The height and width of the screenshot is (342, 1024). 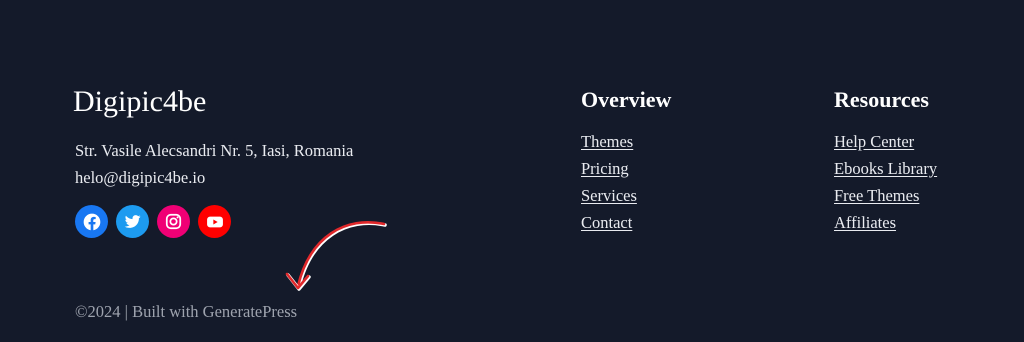 What do you see at coordinates (876, 195) in the screenshot?
I see `footer-link-free-themes: Free Themes` at bounding box center [876, 195].